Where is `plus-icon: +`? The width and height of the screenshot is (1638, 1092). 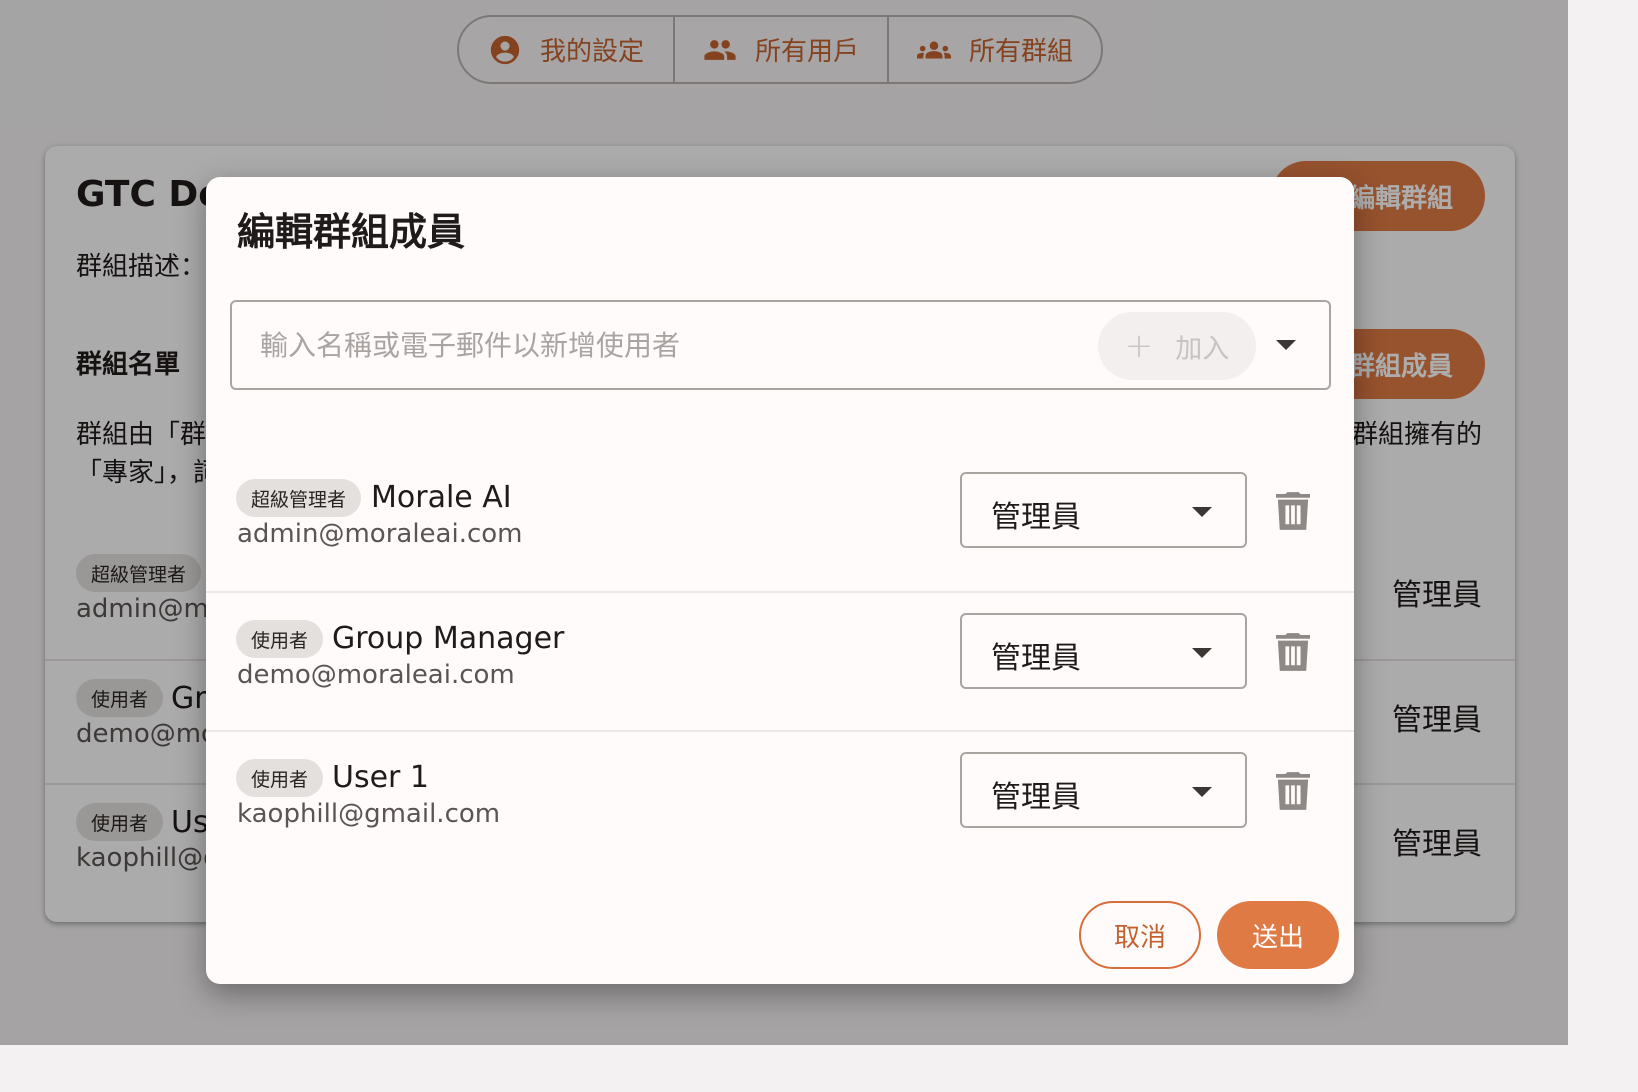 plus-icon: + is located at coordinates (1139, 346).